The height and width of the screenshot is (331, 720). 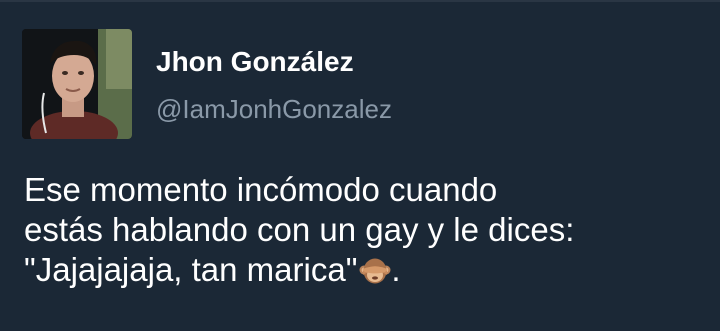 I want to click on tweet-line-last: "Jajajajaja, tan marica" ., so click(x=364, y=270).